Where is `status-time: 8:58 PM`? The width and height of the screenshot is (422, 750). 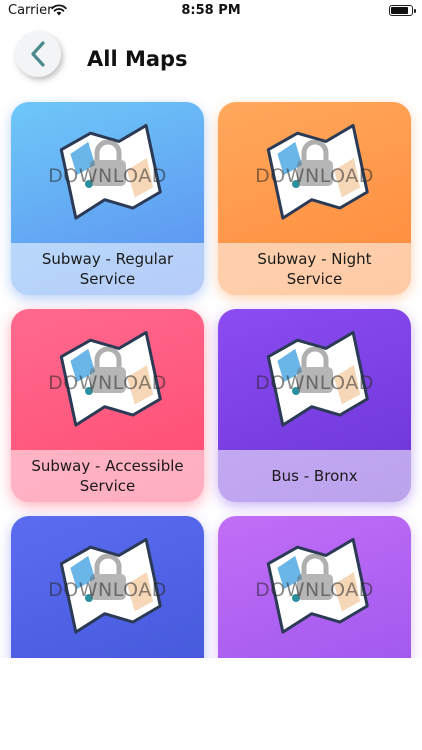
status-time: 8:58 PM is located at coordinates (211, 10).